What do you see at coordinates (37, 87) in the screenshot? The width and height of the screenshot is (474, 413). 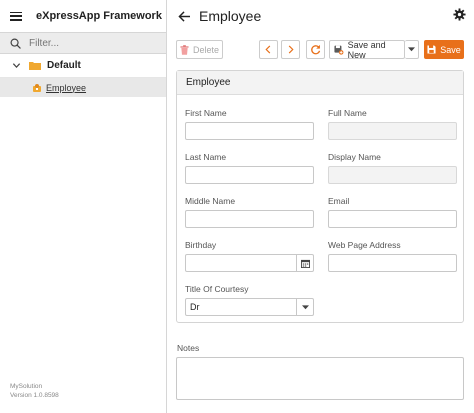 I see `employee-icon` at bounding box center [37, 87].